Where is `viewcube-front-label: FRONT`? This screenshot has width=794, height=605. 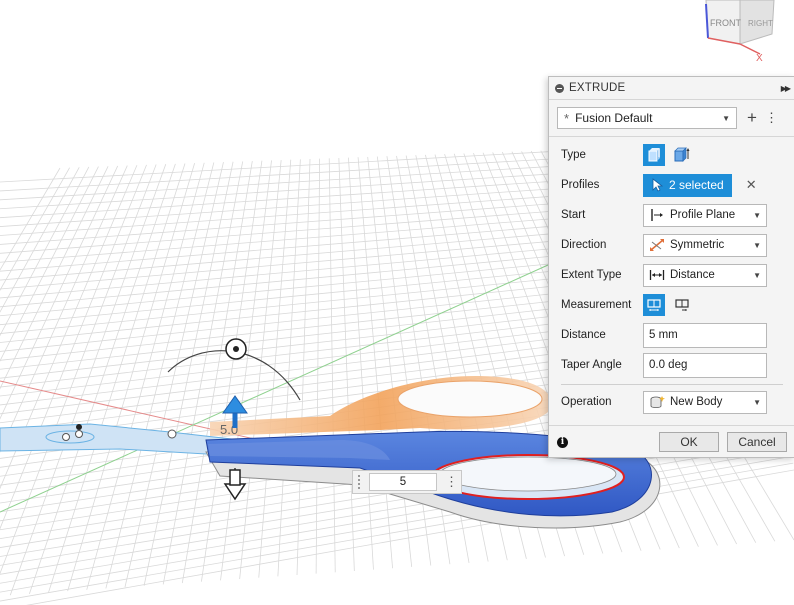 viewcube-front-label: FRONT is located at coordinates (725, 23).